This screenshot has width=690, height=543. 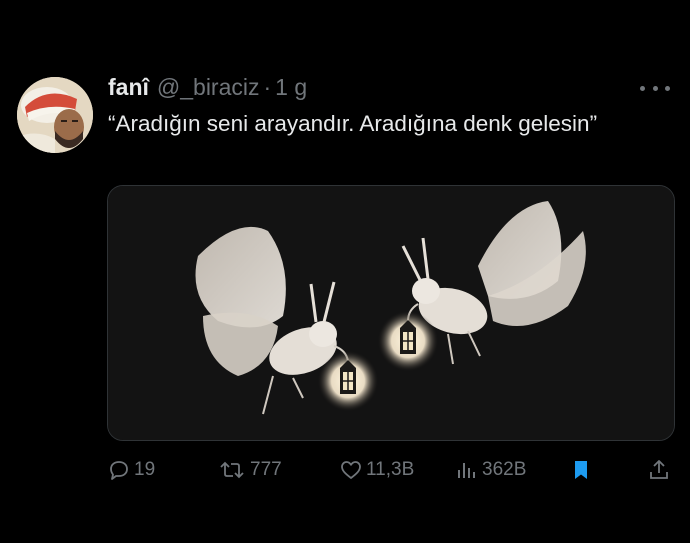 I want to click on like-count: 11,3B, so click(x=390, y=469).